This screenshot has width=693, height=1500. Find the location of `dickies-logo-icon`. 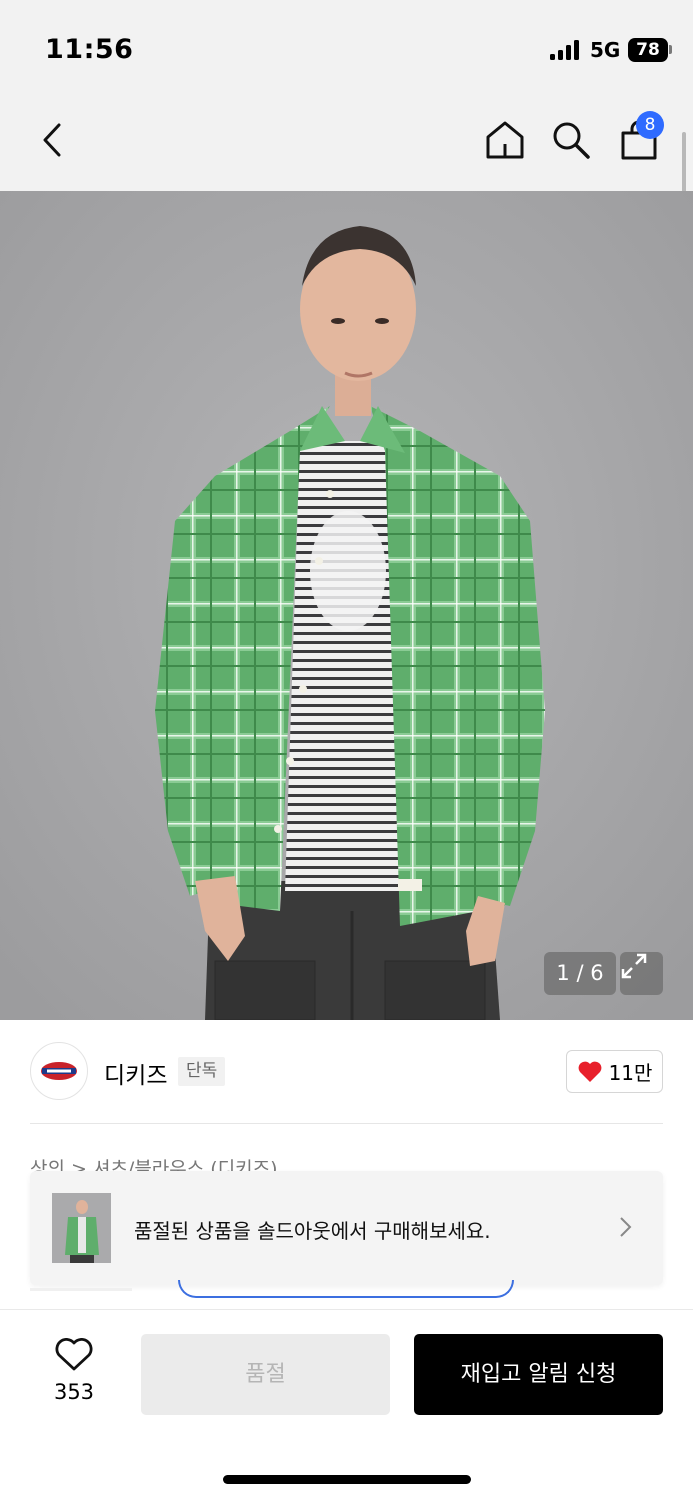

dickies-logo-icon is located at coordinates (59, 1071).